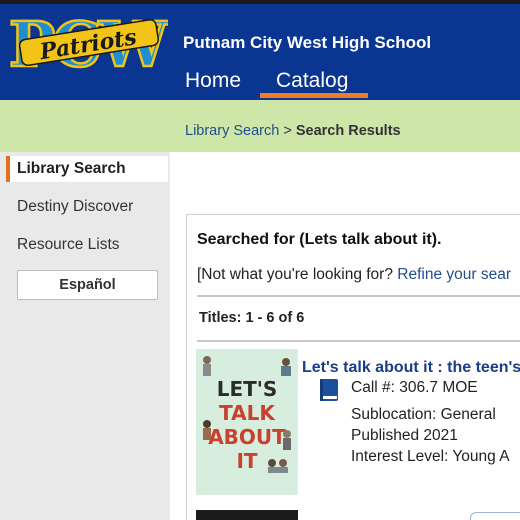 The image size is (520, 520). Describe the element at coordinates (252, 318) in the screenshot. I see `titles-count: Titles: 1 - 6 of 6` at that location.